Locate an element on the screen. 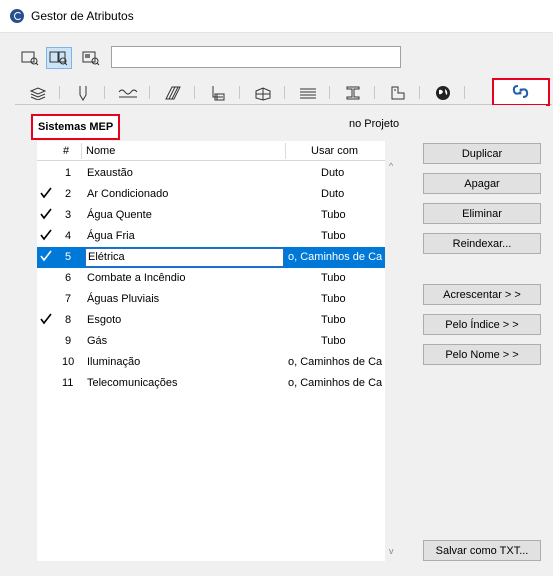 The height and width of the screenshot is (576, 553). tab-layers is located at coordinates (37, 92).